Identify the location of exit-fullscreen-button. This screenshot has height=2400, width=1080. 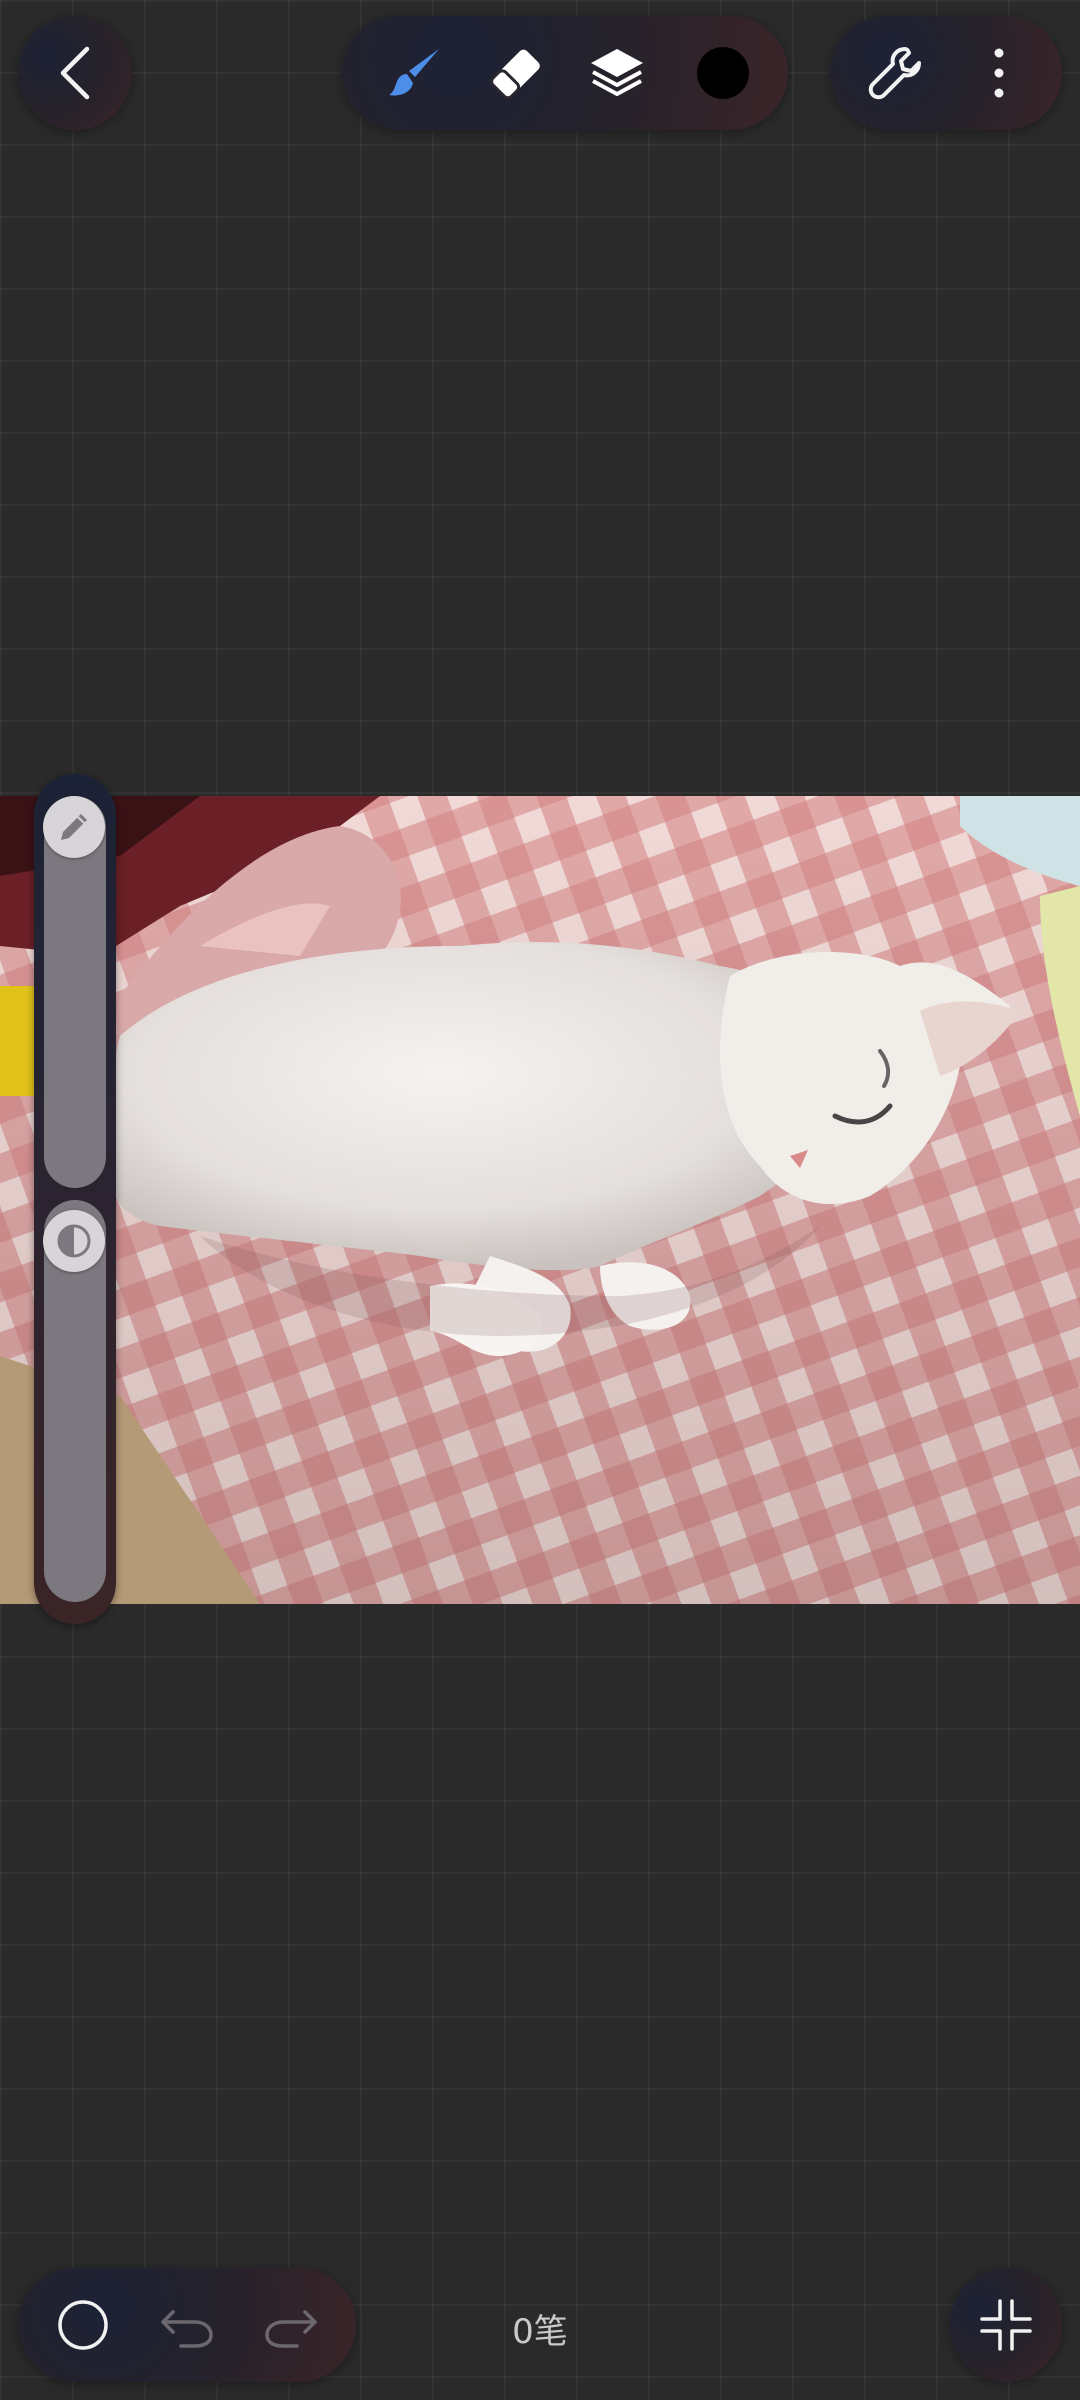
(1006, 2325).